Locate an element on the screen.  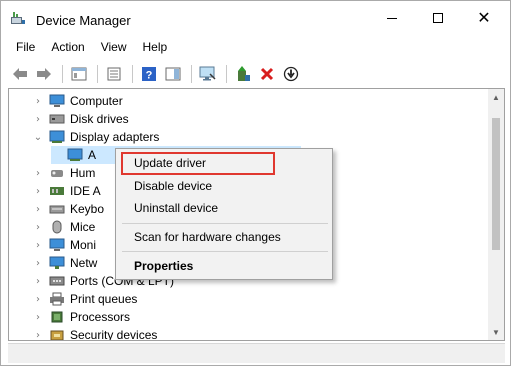
network-icon is located at coordinates (57, 263).